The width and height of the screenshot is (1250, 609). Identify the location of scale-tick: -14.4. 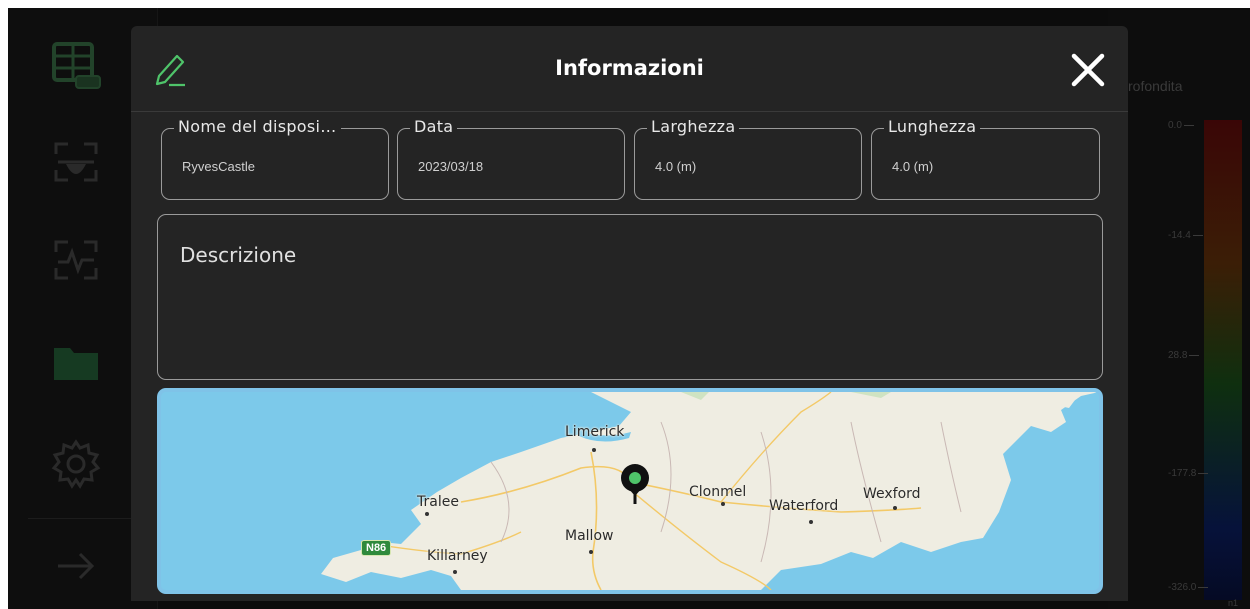
(1185, 235).